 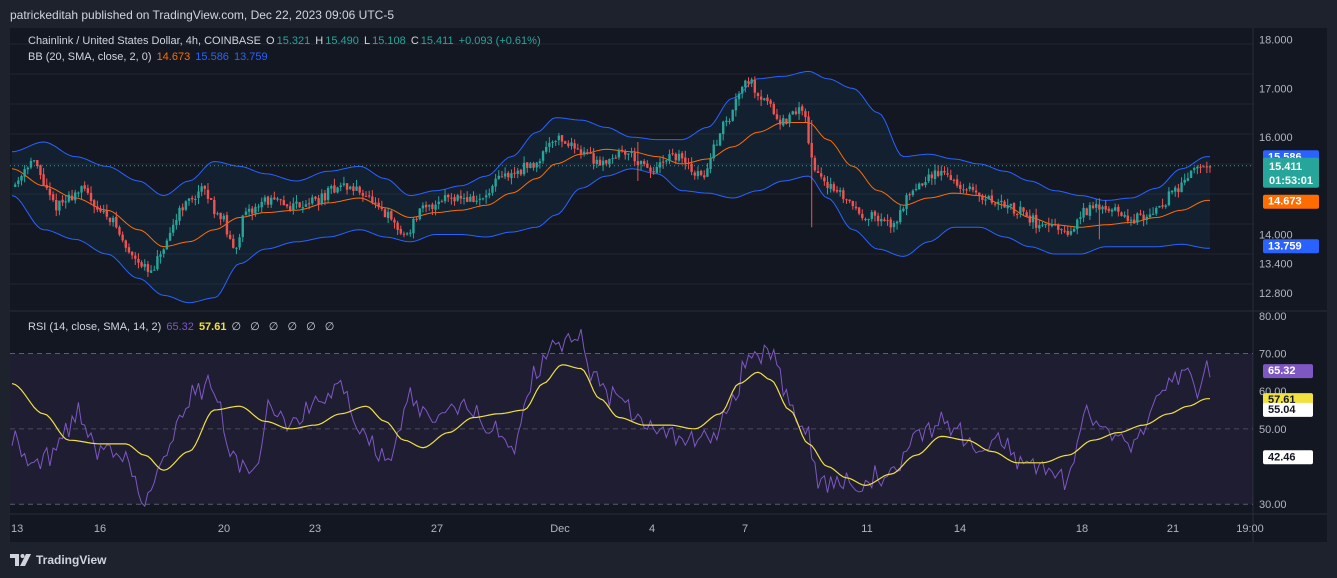 What do you see at coordinates (319, 41) in the screenshot?
I see `high-letter: H` at bounding box center [319, 41].